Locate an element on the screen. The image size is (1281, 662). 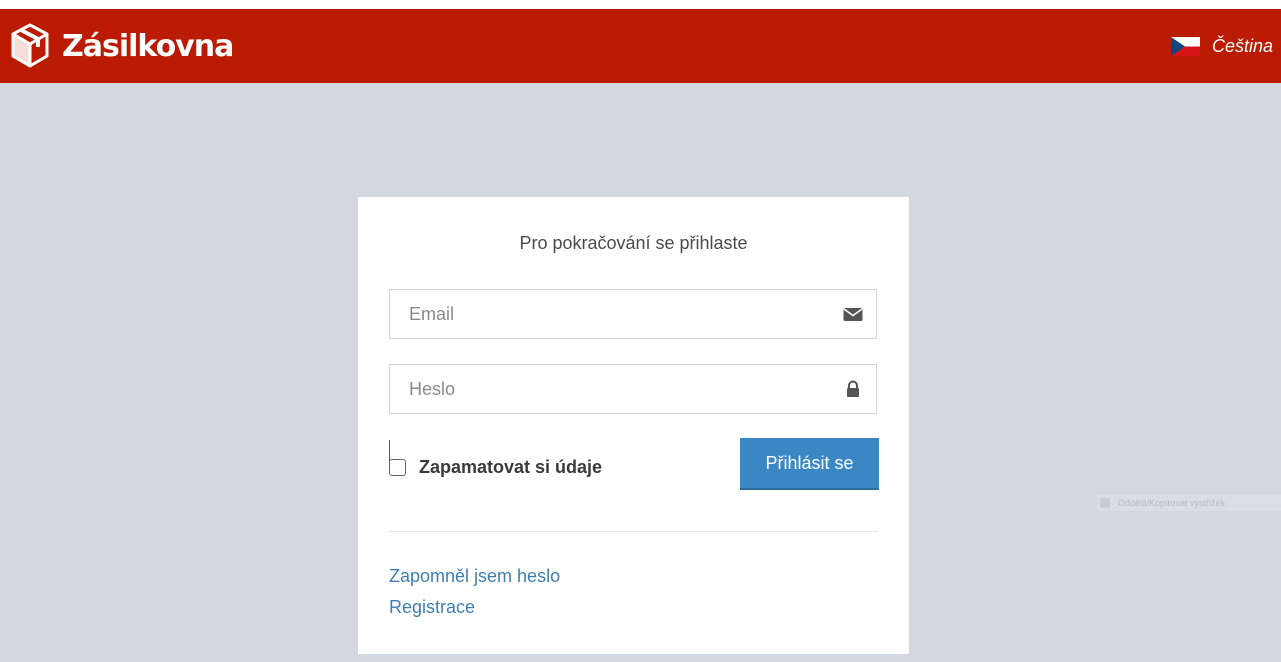
top-strip is located at coordinates (640, 4).